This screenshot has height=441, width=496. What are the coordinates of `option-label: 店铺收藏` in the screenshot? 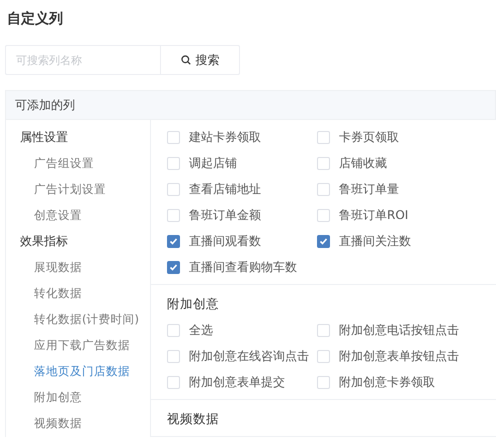 It's located at (363, 163).